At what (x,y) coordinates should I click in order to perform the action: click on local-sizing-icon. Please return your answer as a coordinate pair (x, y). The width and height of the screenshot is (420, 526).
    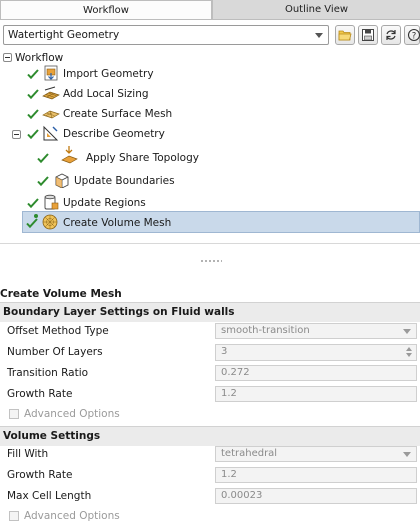
    Looking at the image, I should click on (51, 93).